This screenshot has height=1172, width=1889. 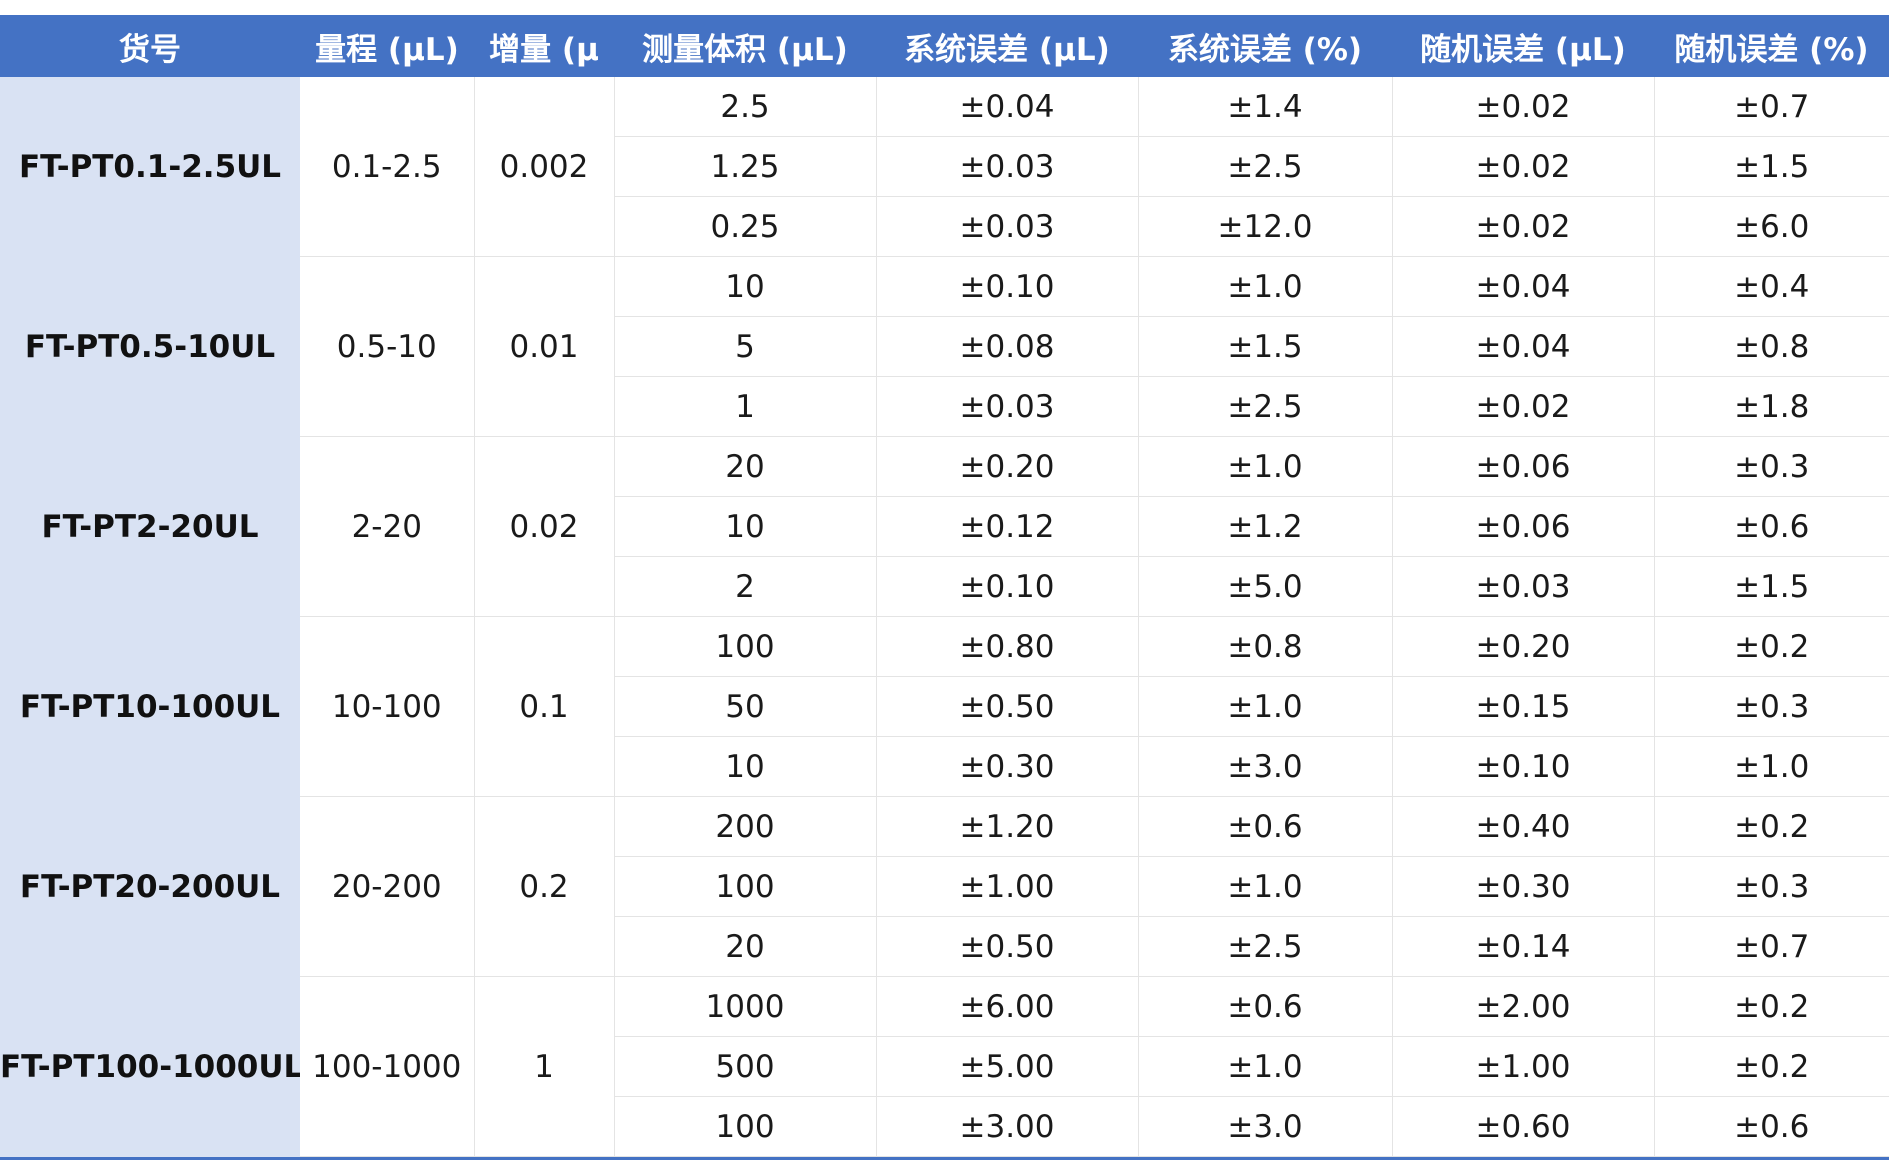 I want to click on systematic-error-ul-cell: ±1.20, so click(x=1007, y=826).